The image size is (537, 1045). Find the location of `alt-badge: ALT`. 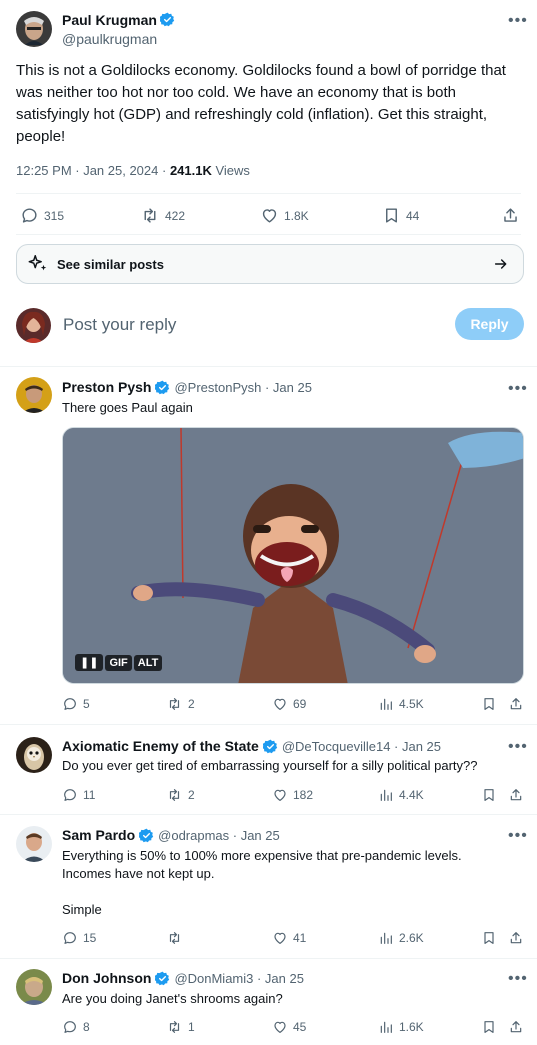

alt-badge: ALT is located at coordinates (148, 662).